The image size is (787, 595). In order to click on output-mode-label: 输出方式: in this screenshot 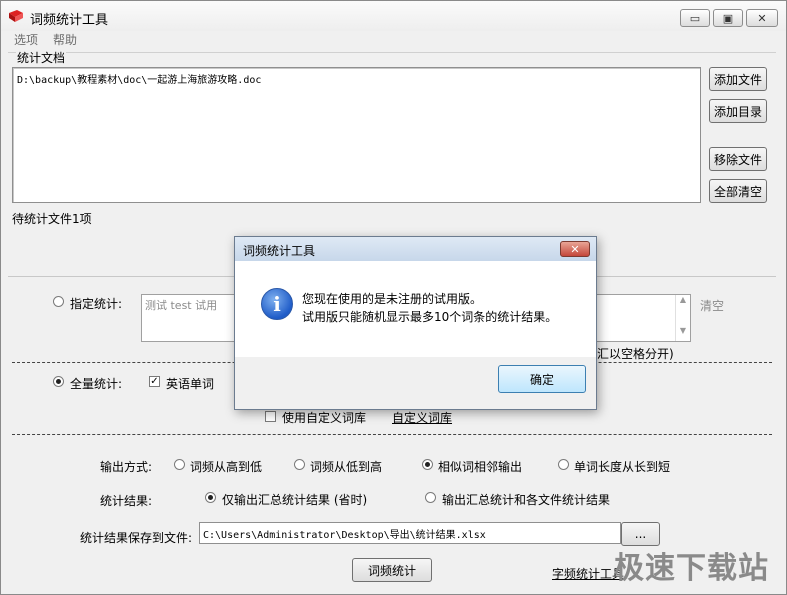, I will do `click(126, 467)`.